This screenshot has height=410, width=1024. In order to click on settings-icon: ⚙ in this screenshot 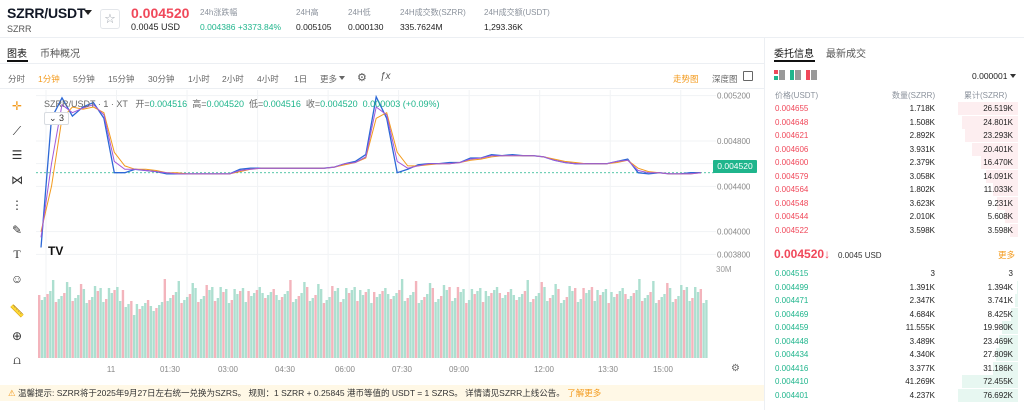, I will do `click(362, 77)`.